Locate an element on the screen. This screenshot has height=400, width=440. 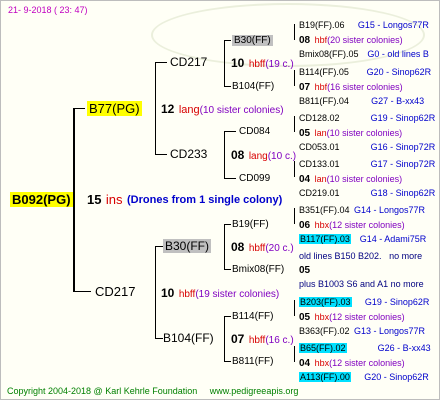
leaf-row: B811(FF).04 G27 - B-xx43 is located at coordinates (361, 100).